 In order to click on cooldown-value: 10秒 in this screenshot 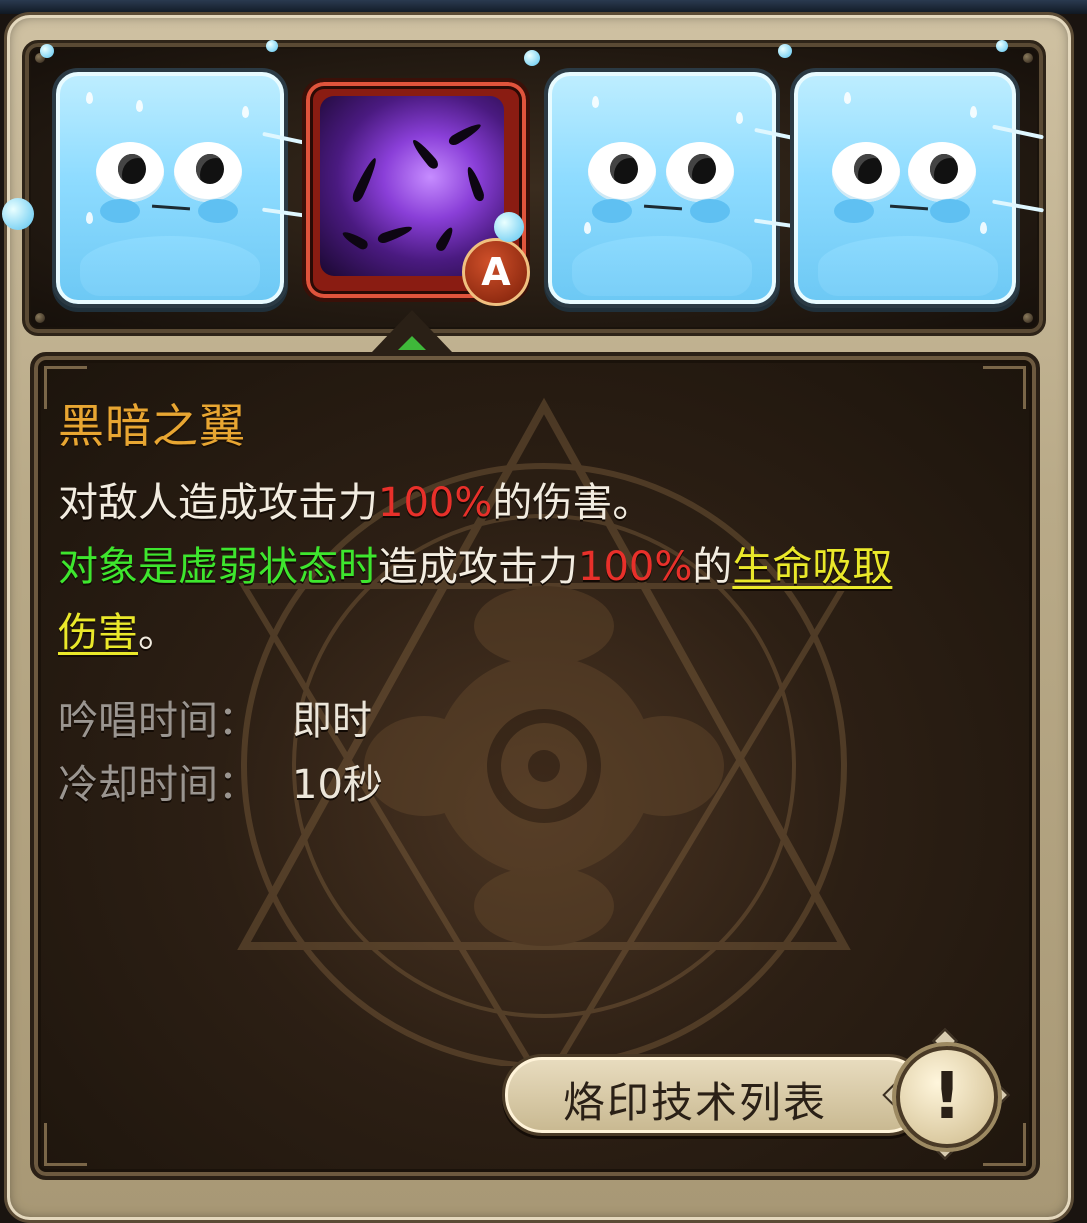, I will do `click(337, 785)`.